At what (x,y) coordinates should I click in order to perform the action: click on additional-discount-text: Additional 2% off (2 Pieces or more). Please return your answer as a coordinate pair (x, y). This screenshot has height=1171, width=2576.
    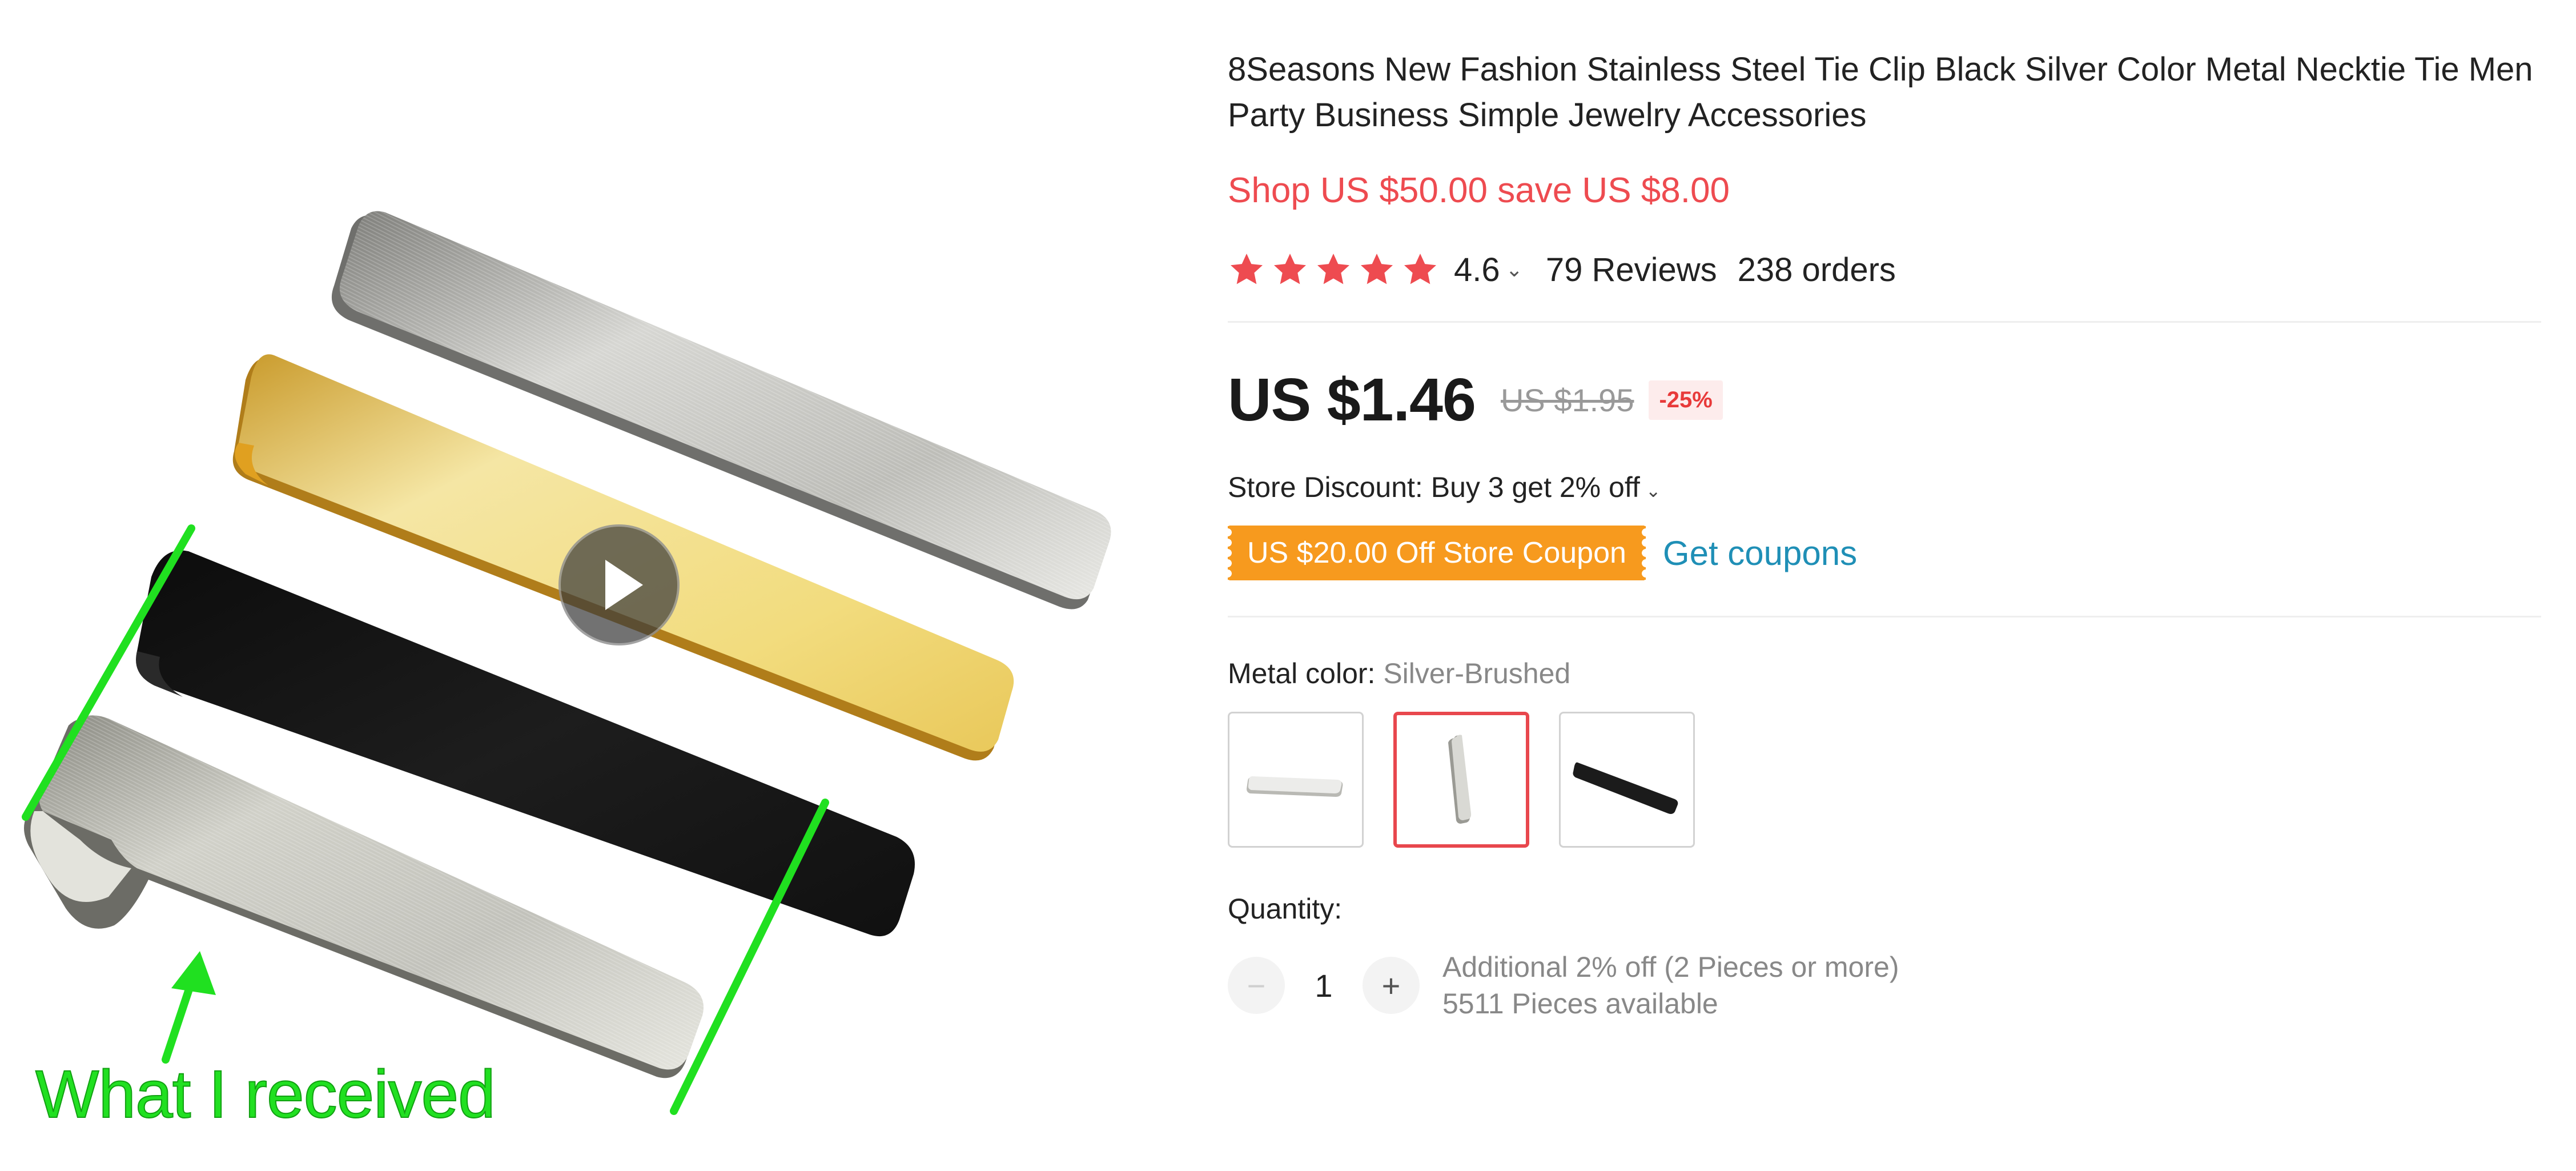
    Looking at the image, I should click on (1670, 967).